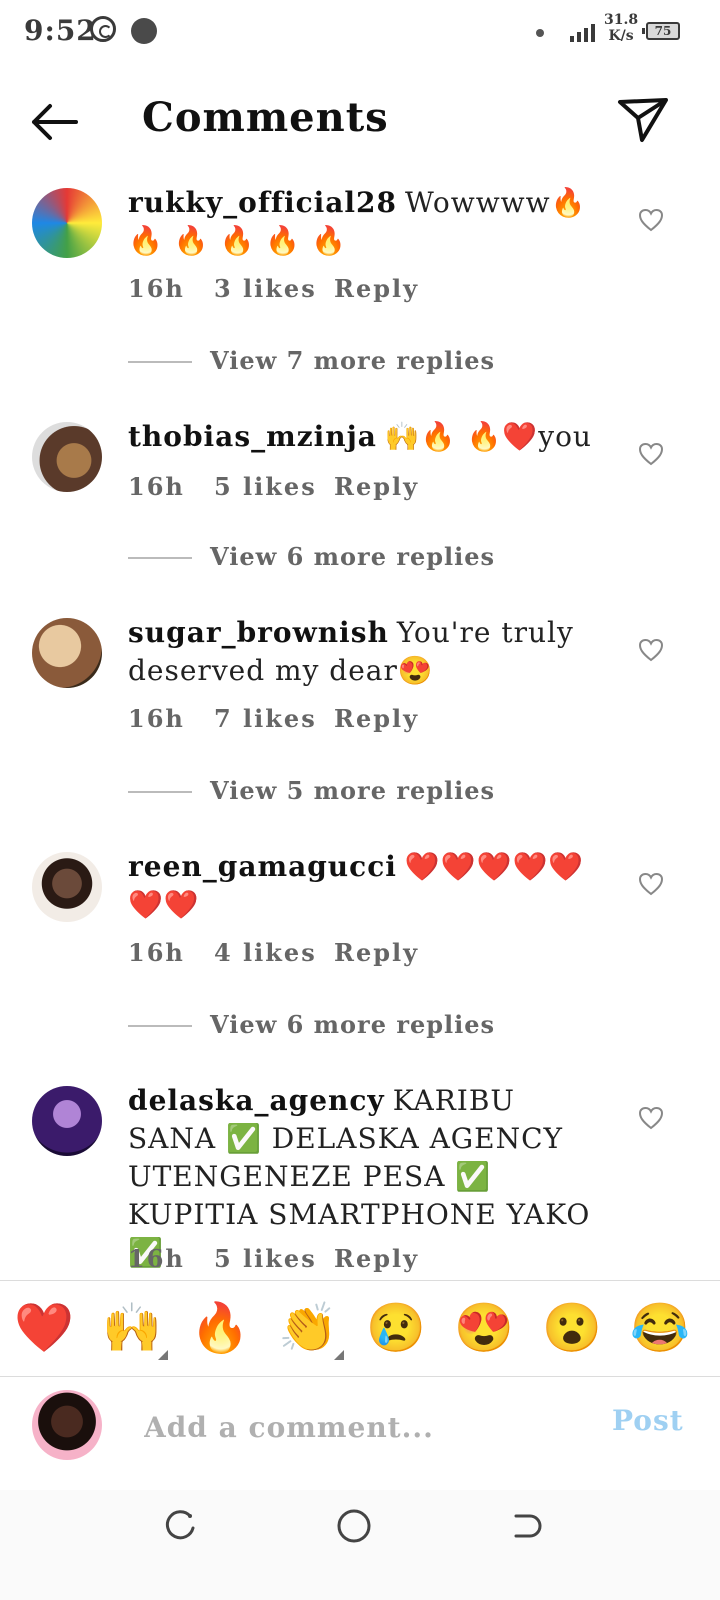 This screenshot has height=1600, width=720. I want to click on emoji-laughing-button: 😂, so click(660, 1328).